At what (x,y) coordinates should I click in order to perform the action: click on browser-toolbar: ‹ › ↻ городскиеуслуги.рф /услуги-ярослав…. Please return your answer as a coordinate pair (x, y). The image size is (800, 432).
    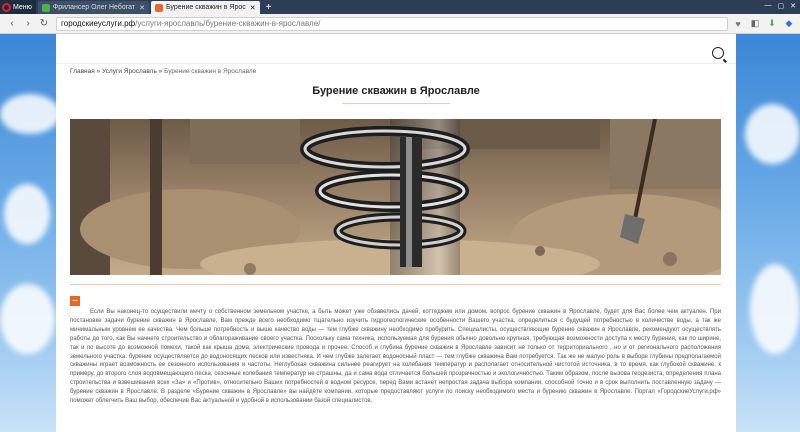
    Looking at the image, I should click on (400, 24).